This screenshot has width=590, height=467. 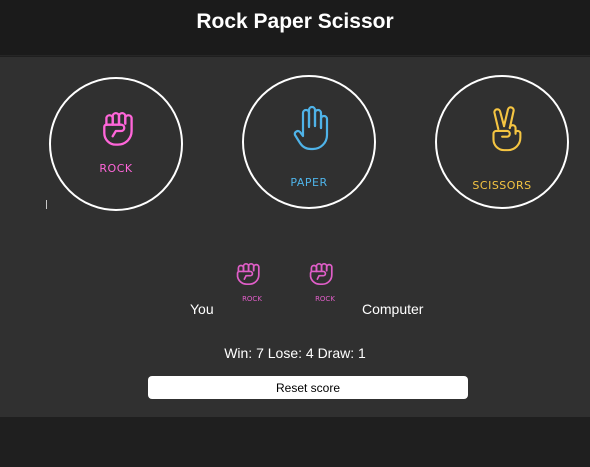 I want to click on player-pick: ROCK, so click(x=252, y=285).